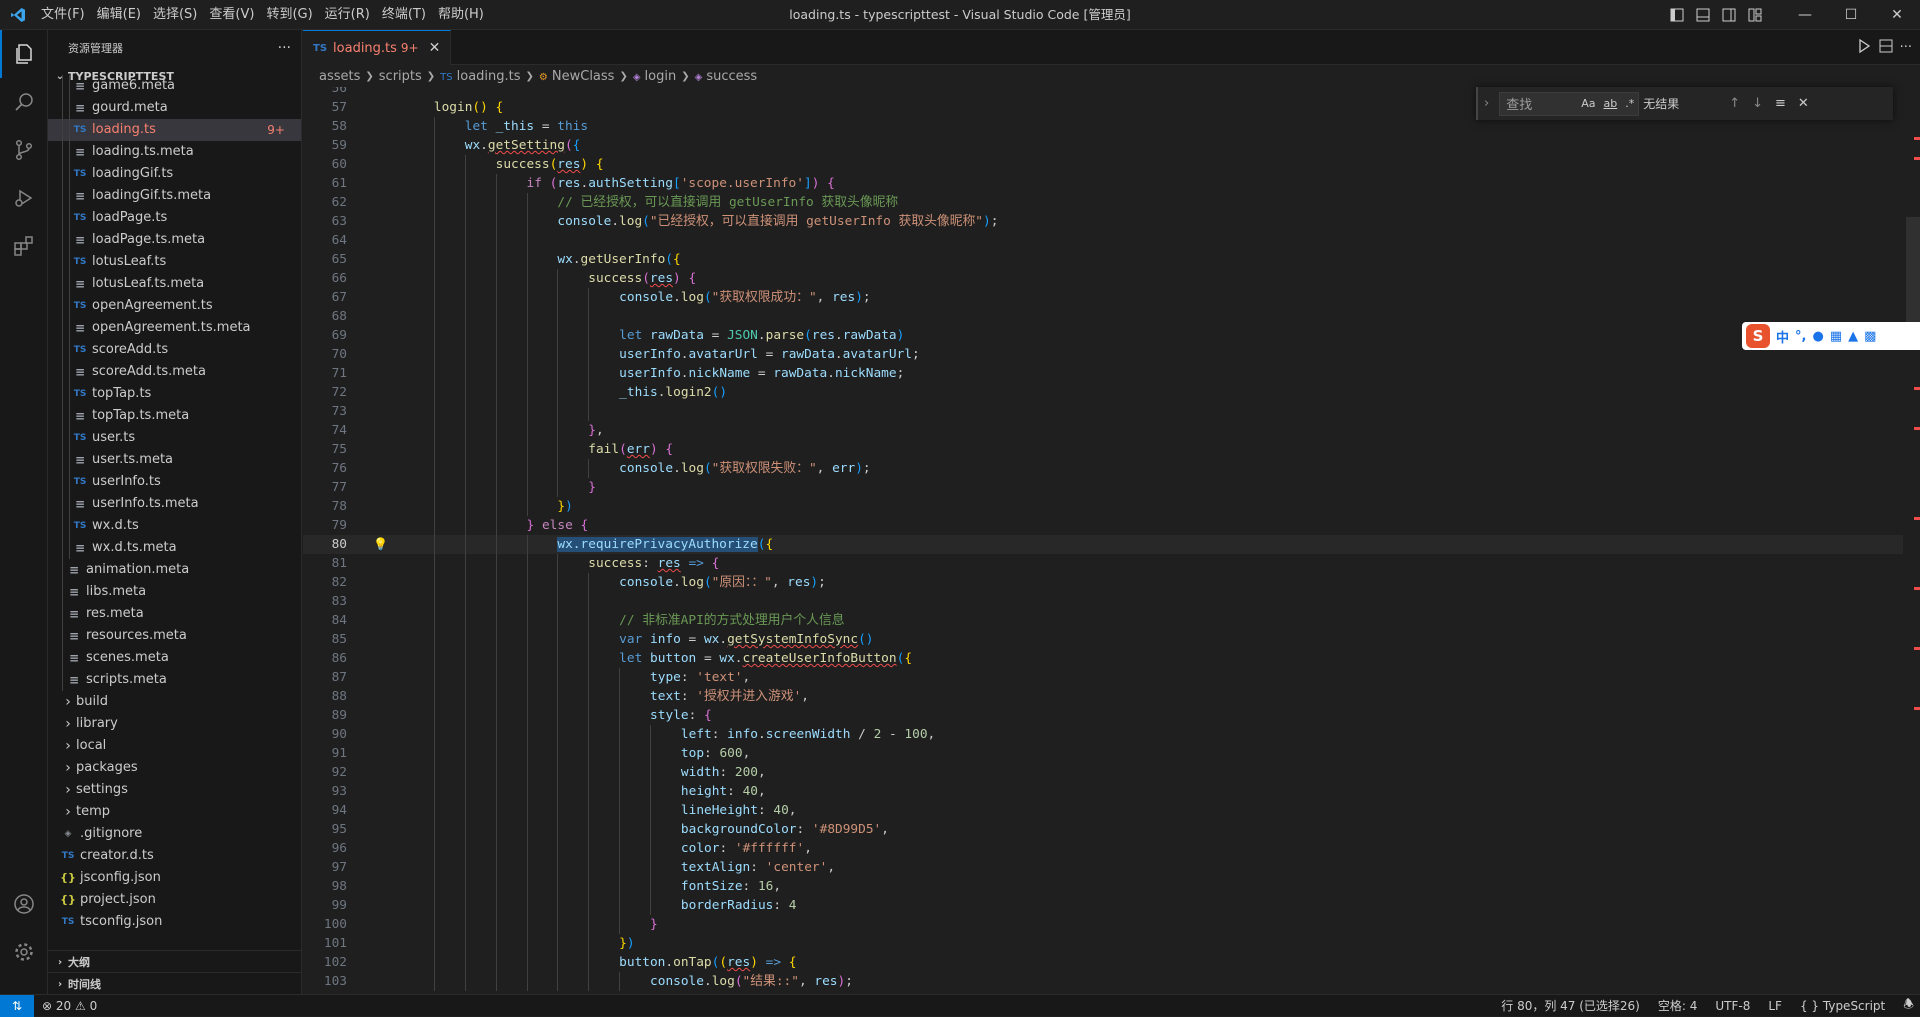 The image size is (1920, 1017). What do you see at coordinates (339, 76) in the screenshot?
I see `breadcrumb-item: assets` at bounding box center [339, 76].